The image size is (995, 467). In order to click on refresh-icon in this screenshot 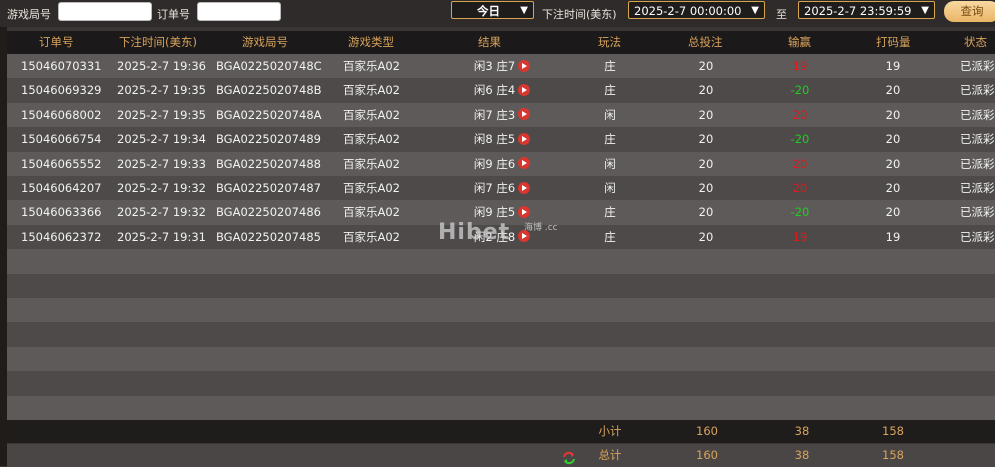, I will do `click(569, 458)`.